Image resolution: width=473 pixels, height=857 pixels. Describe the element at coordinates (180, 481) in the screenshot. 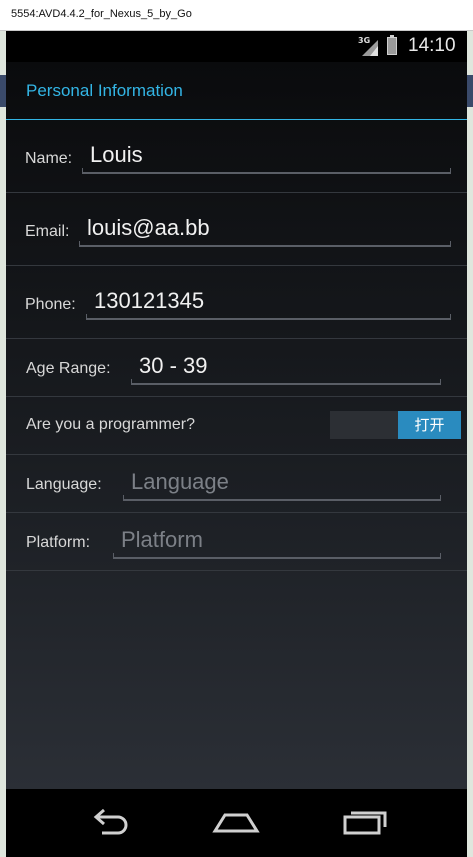

I see `language-placeholder: Language` at that location.